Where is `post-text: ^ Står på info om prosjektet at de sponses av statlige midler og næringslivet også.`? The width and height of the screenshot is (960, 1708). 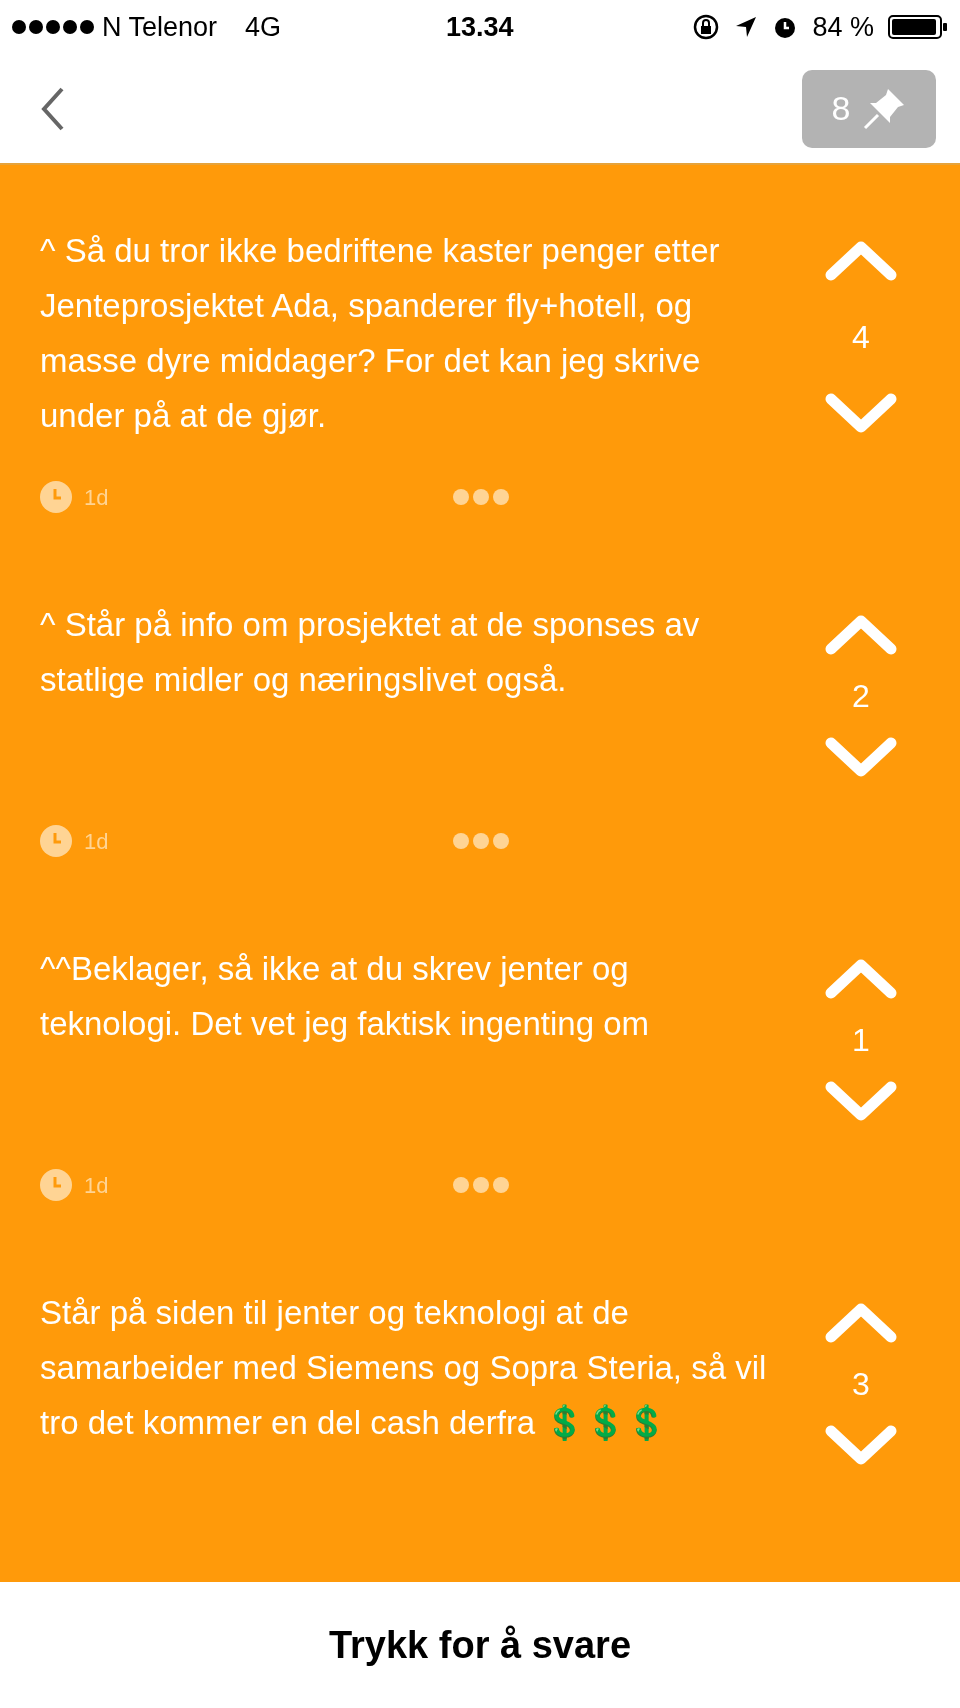 post-text: ^ Står på info om prosjektet at de sponses av statlige midler og næringslivet også. is located at coordinates (370, 652).